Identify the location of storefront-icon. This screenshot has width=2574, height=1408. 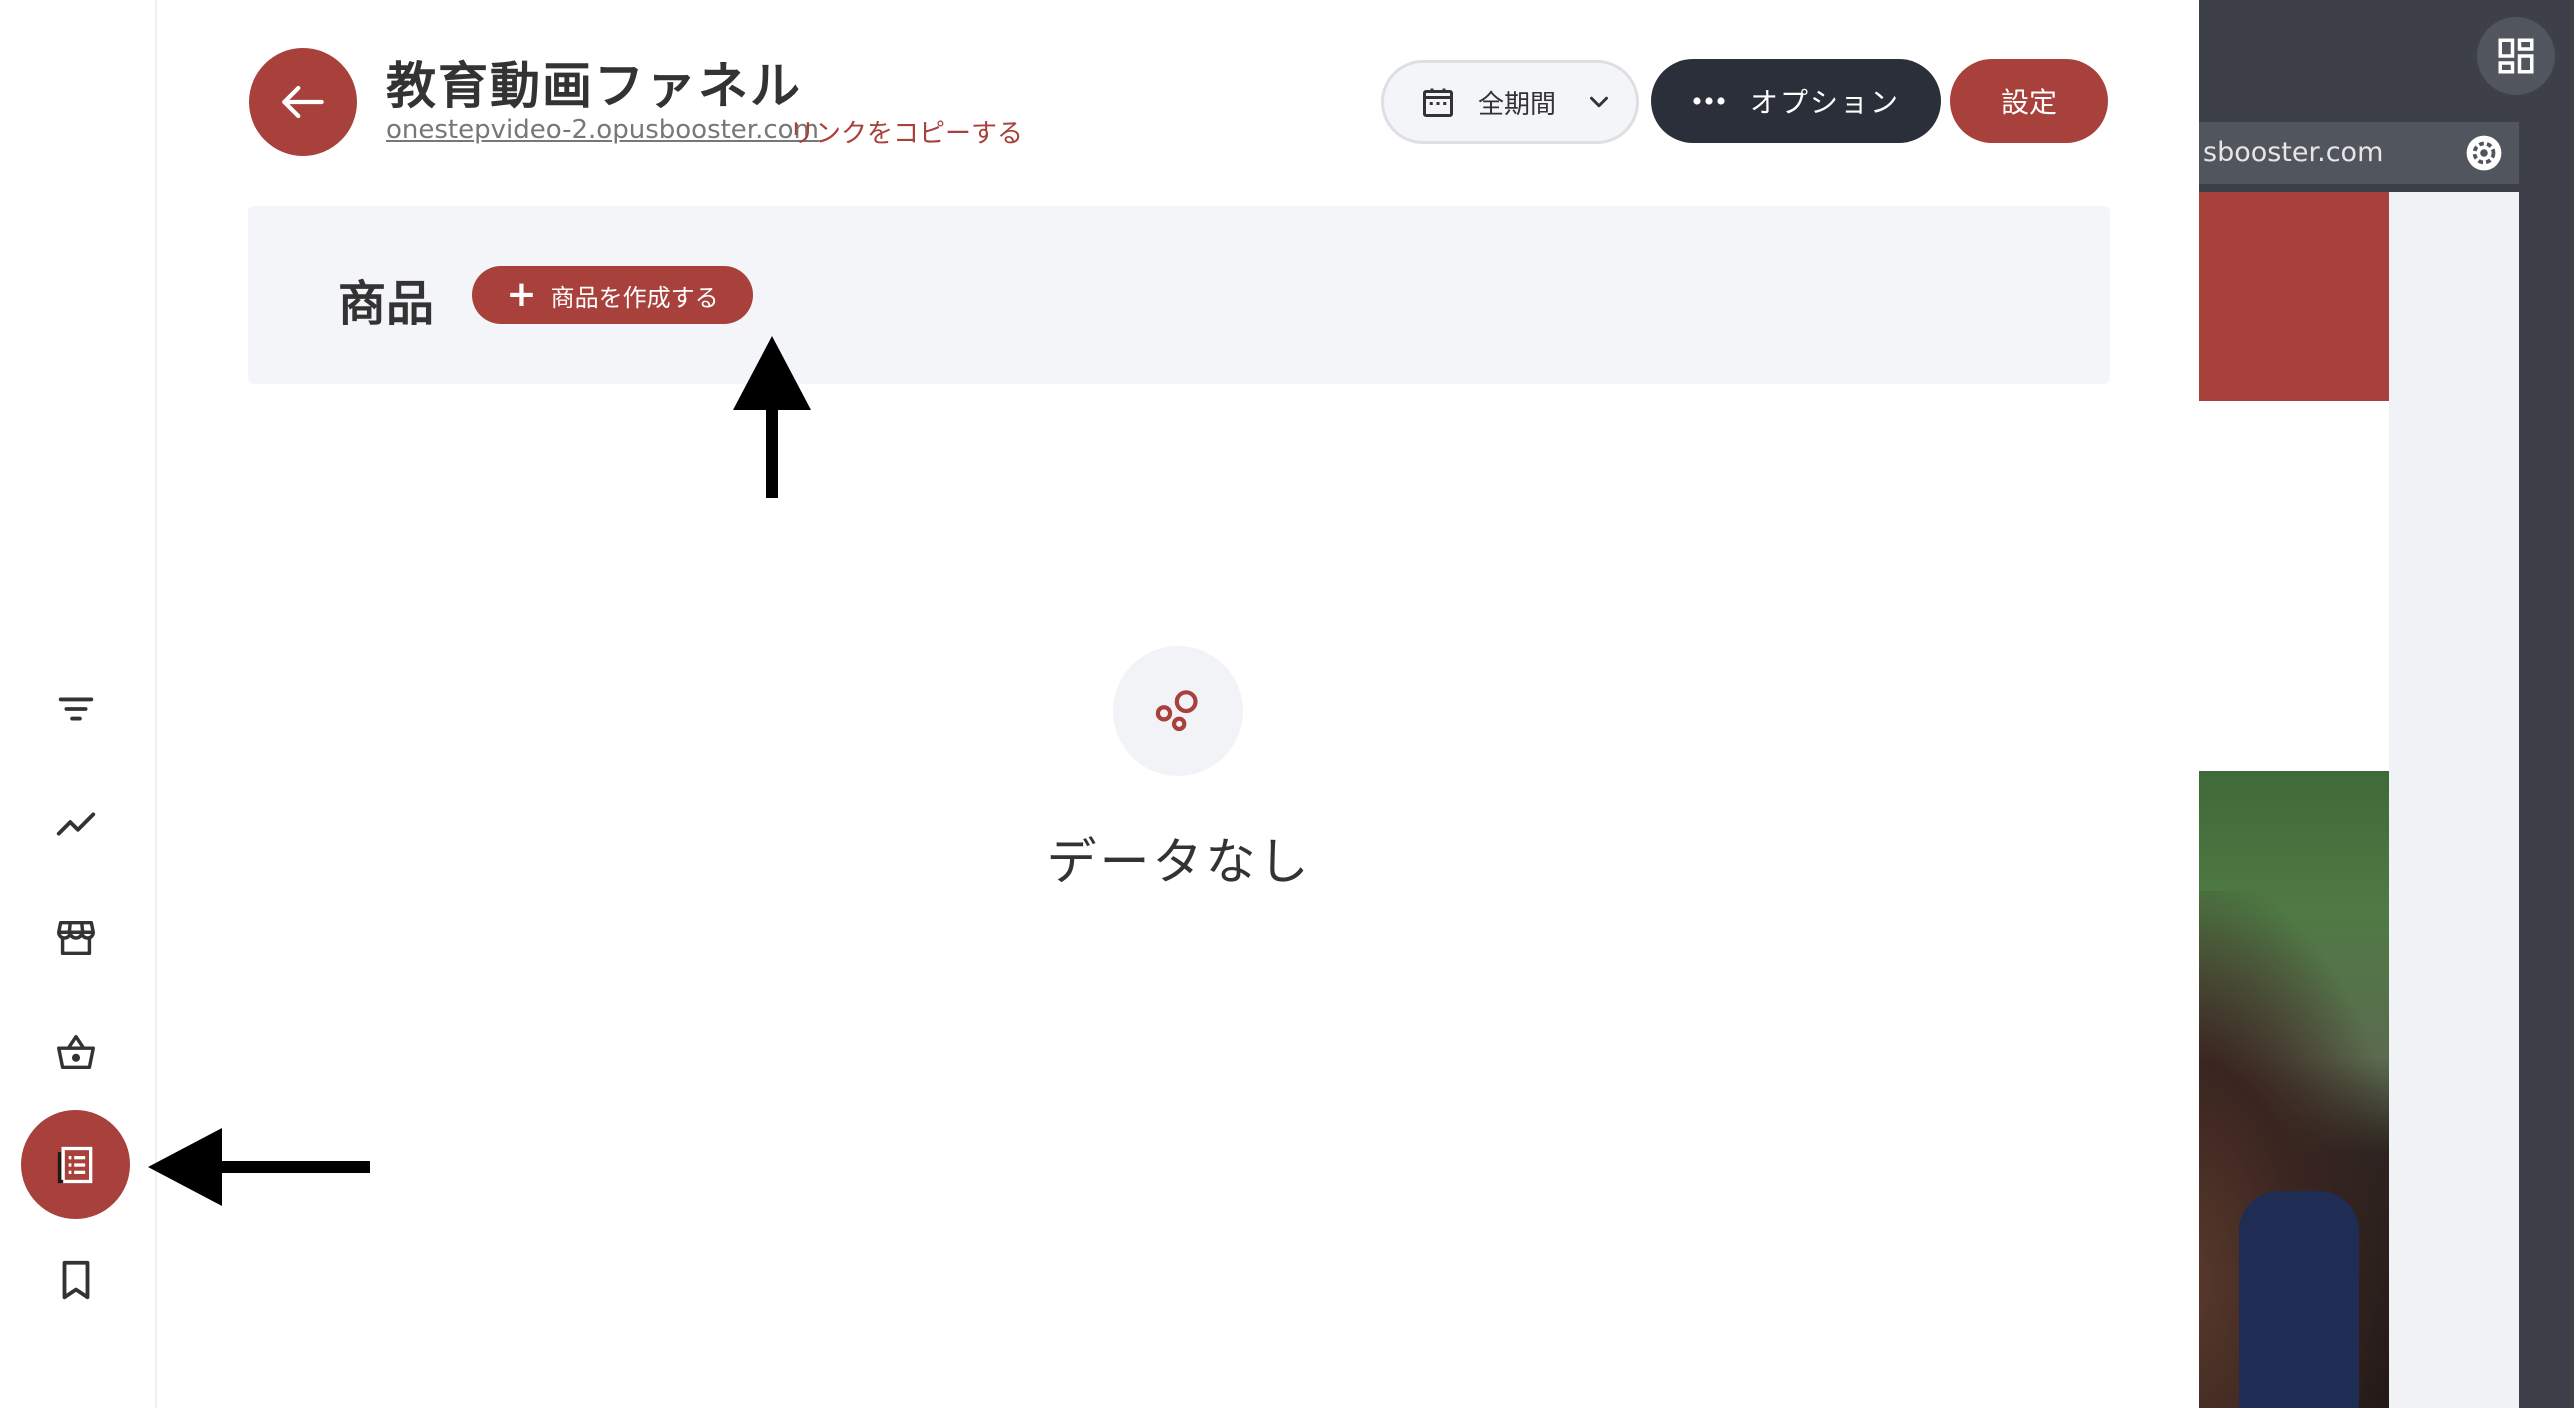
(76, 938).